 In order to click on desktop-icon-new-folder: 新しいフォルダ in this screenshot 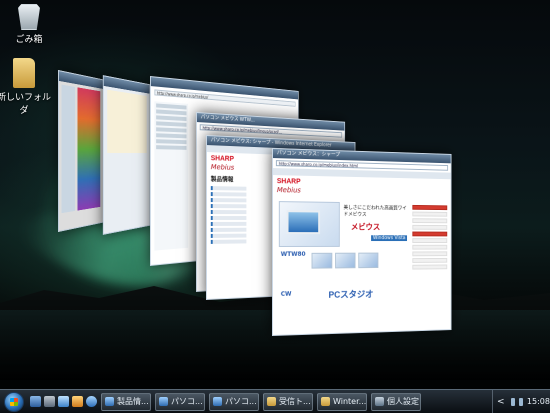, I will do `click(27, 87)`.